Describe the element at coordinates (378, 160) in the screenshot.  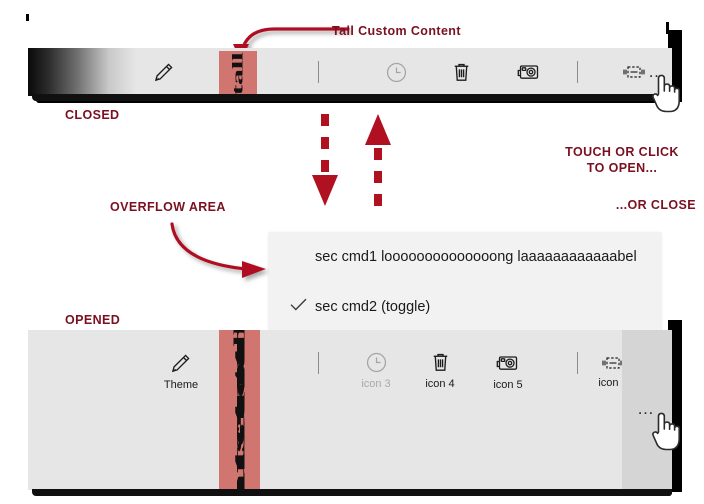
I see `dashed-arrow-up` at that location.